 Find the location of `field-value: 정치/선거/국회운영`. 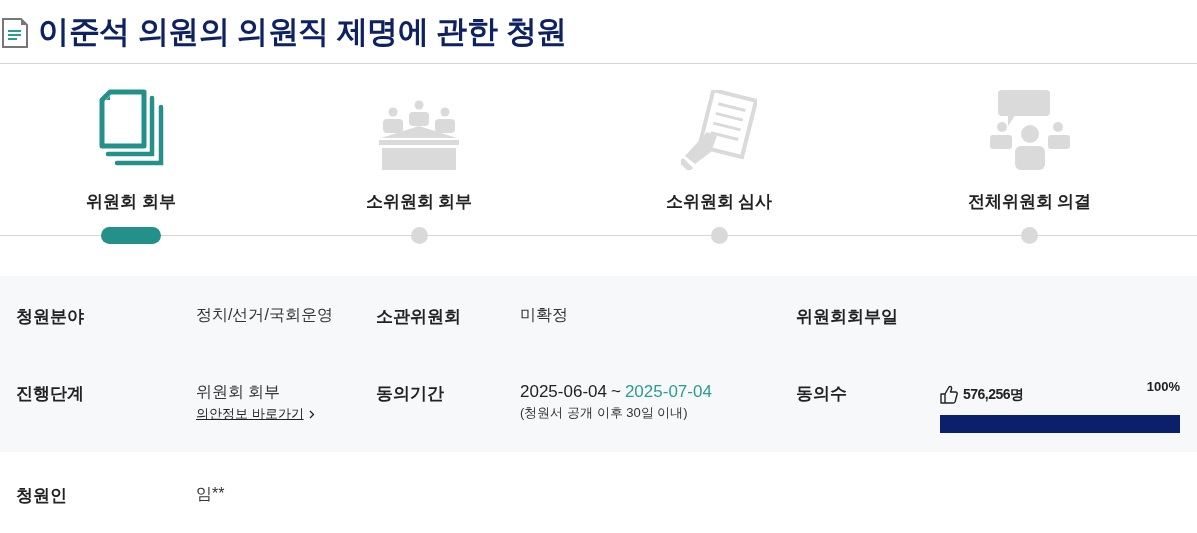

field-value: 정치/선거/국회운영 is located at coordinates (265, 315).